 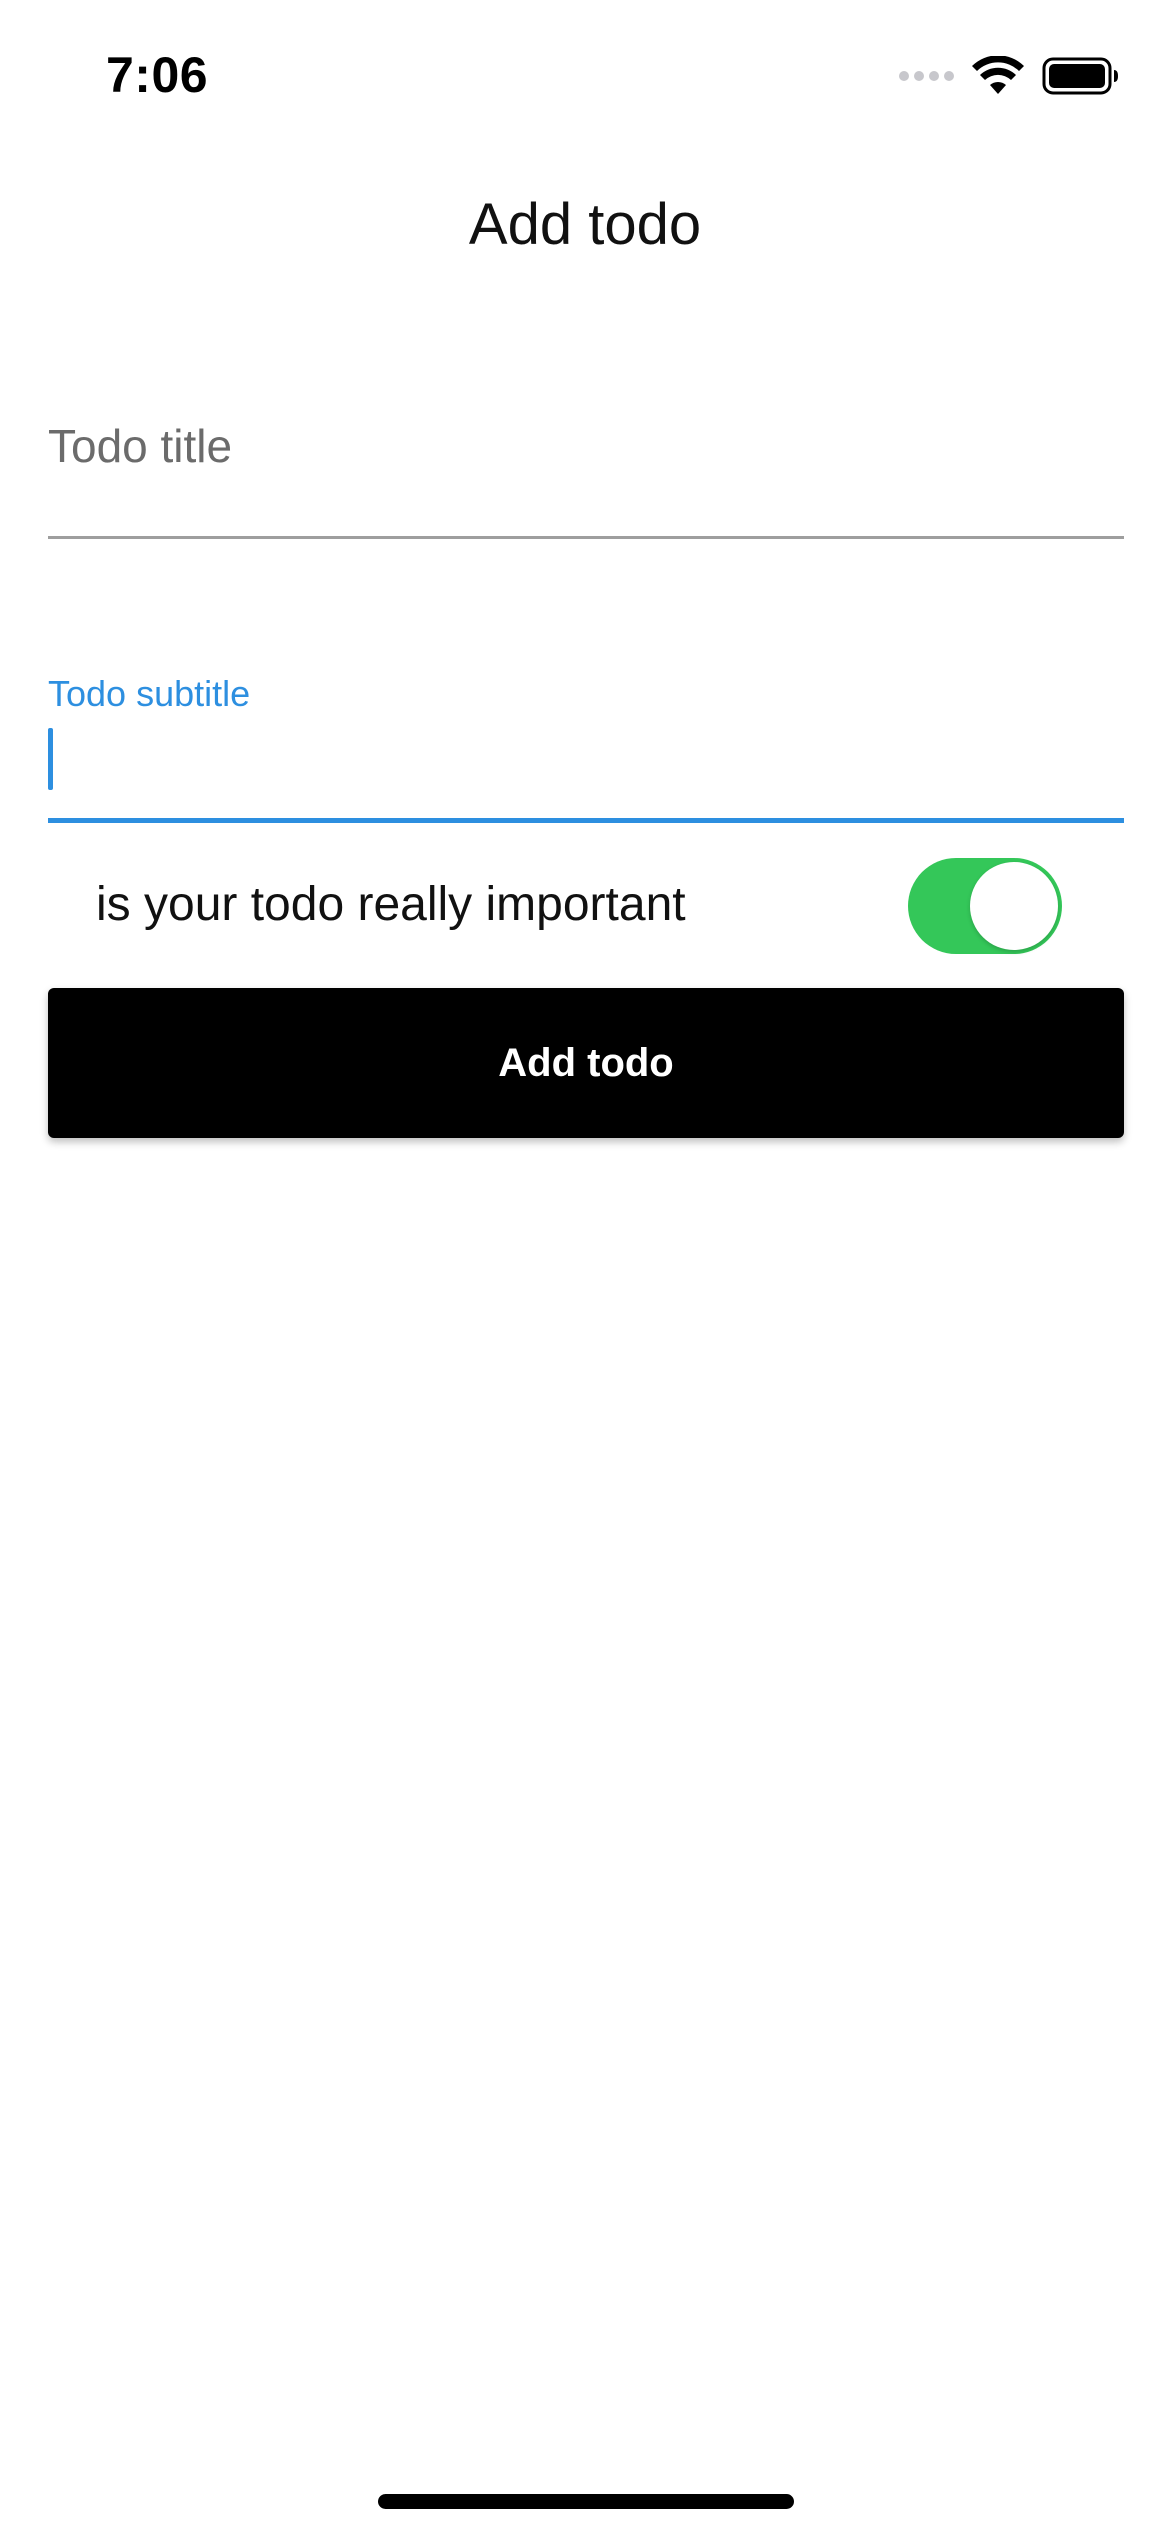 What do you see at coordinates (1014, 906) in the screenshot?
I see `toggle-knob` at bounding box center [1014, 906].